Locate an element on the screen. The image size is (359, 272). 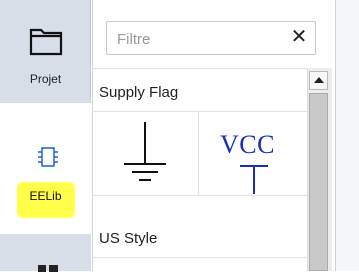
section-title-us-style: US Style is located at coordinates (128, 238).